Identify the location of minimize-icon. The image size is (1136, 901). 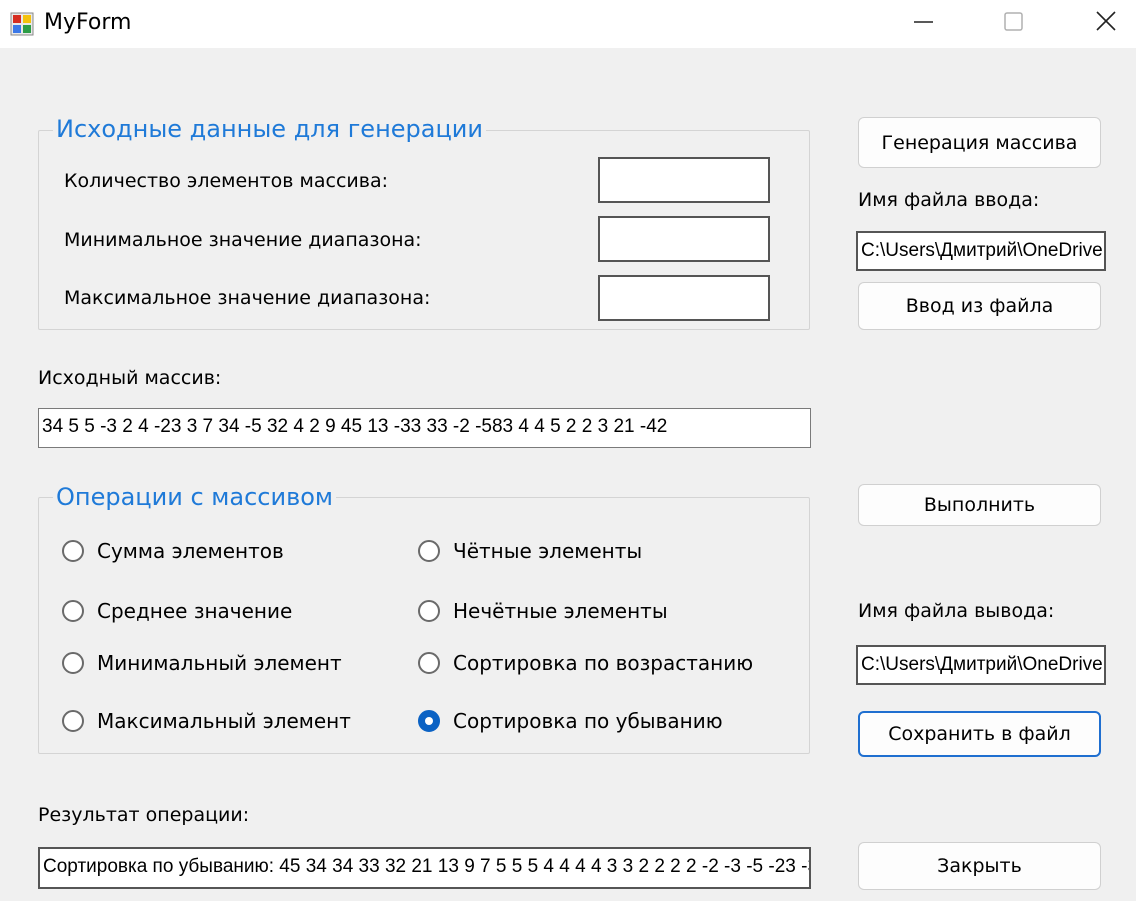
(923, 23).